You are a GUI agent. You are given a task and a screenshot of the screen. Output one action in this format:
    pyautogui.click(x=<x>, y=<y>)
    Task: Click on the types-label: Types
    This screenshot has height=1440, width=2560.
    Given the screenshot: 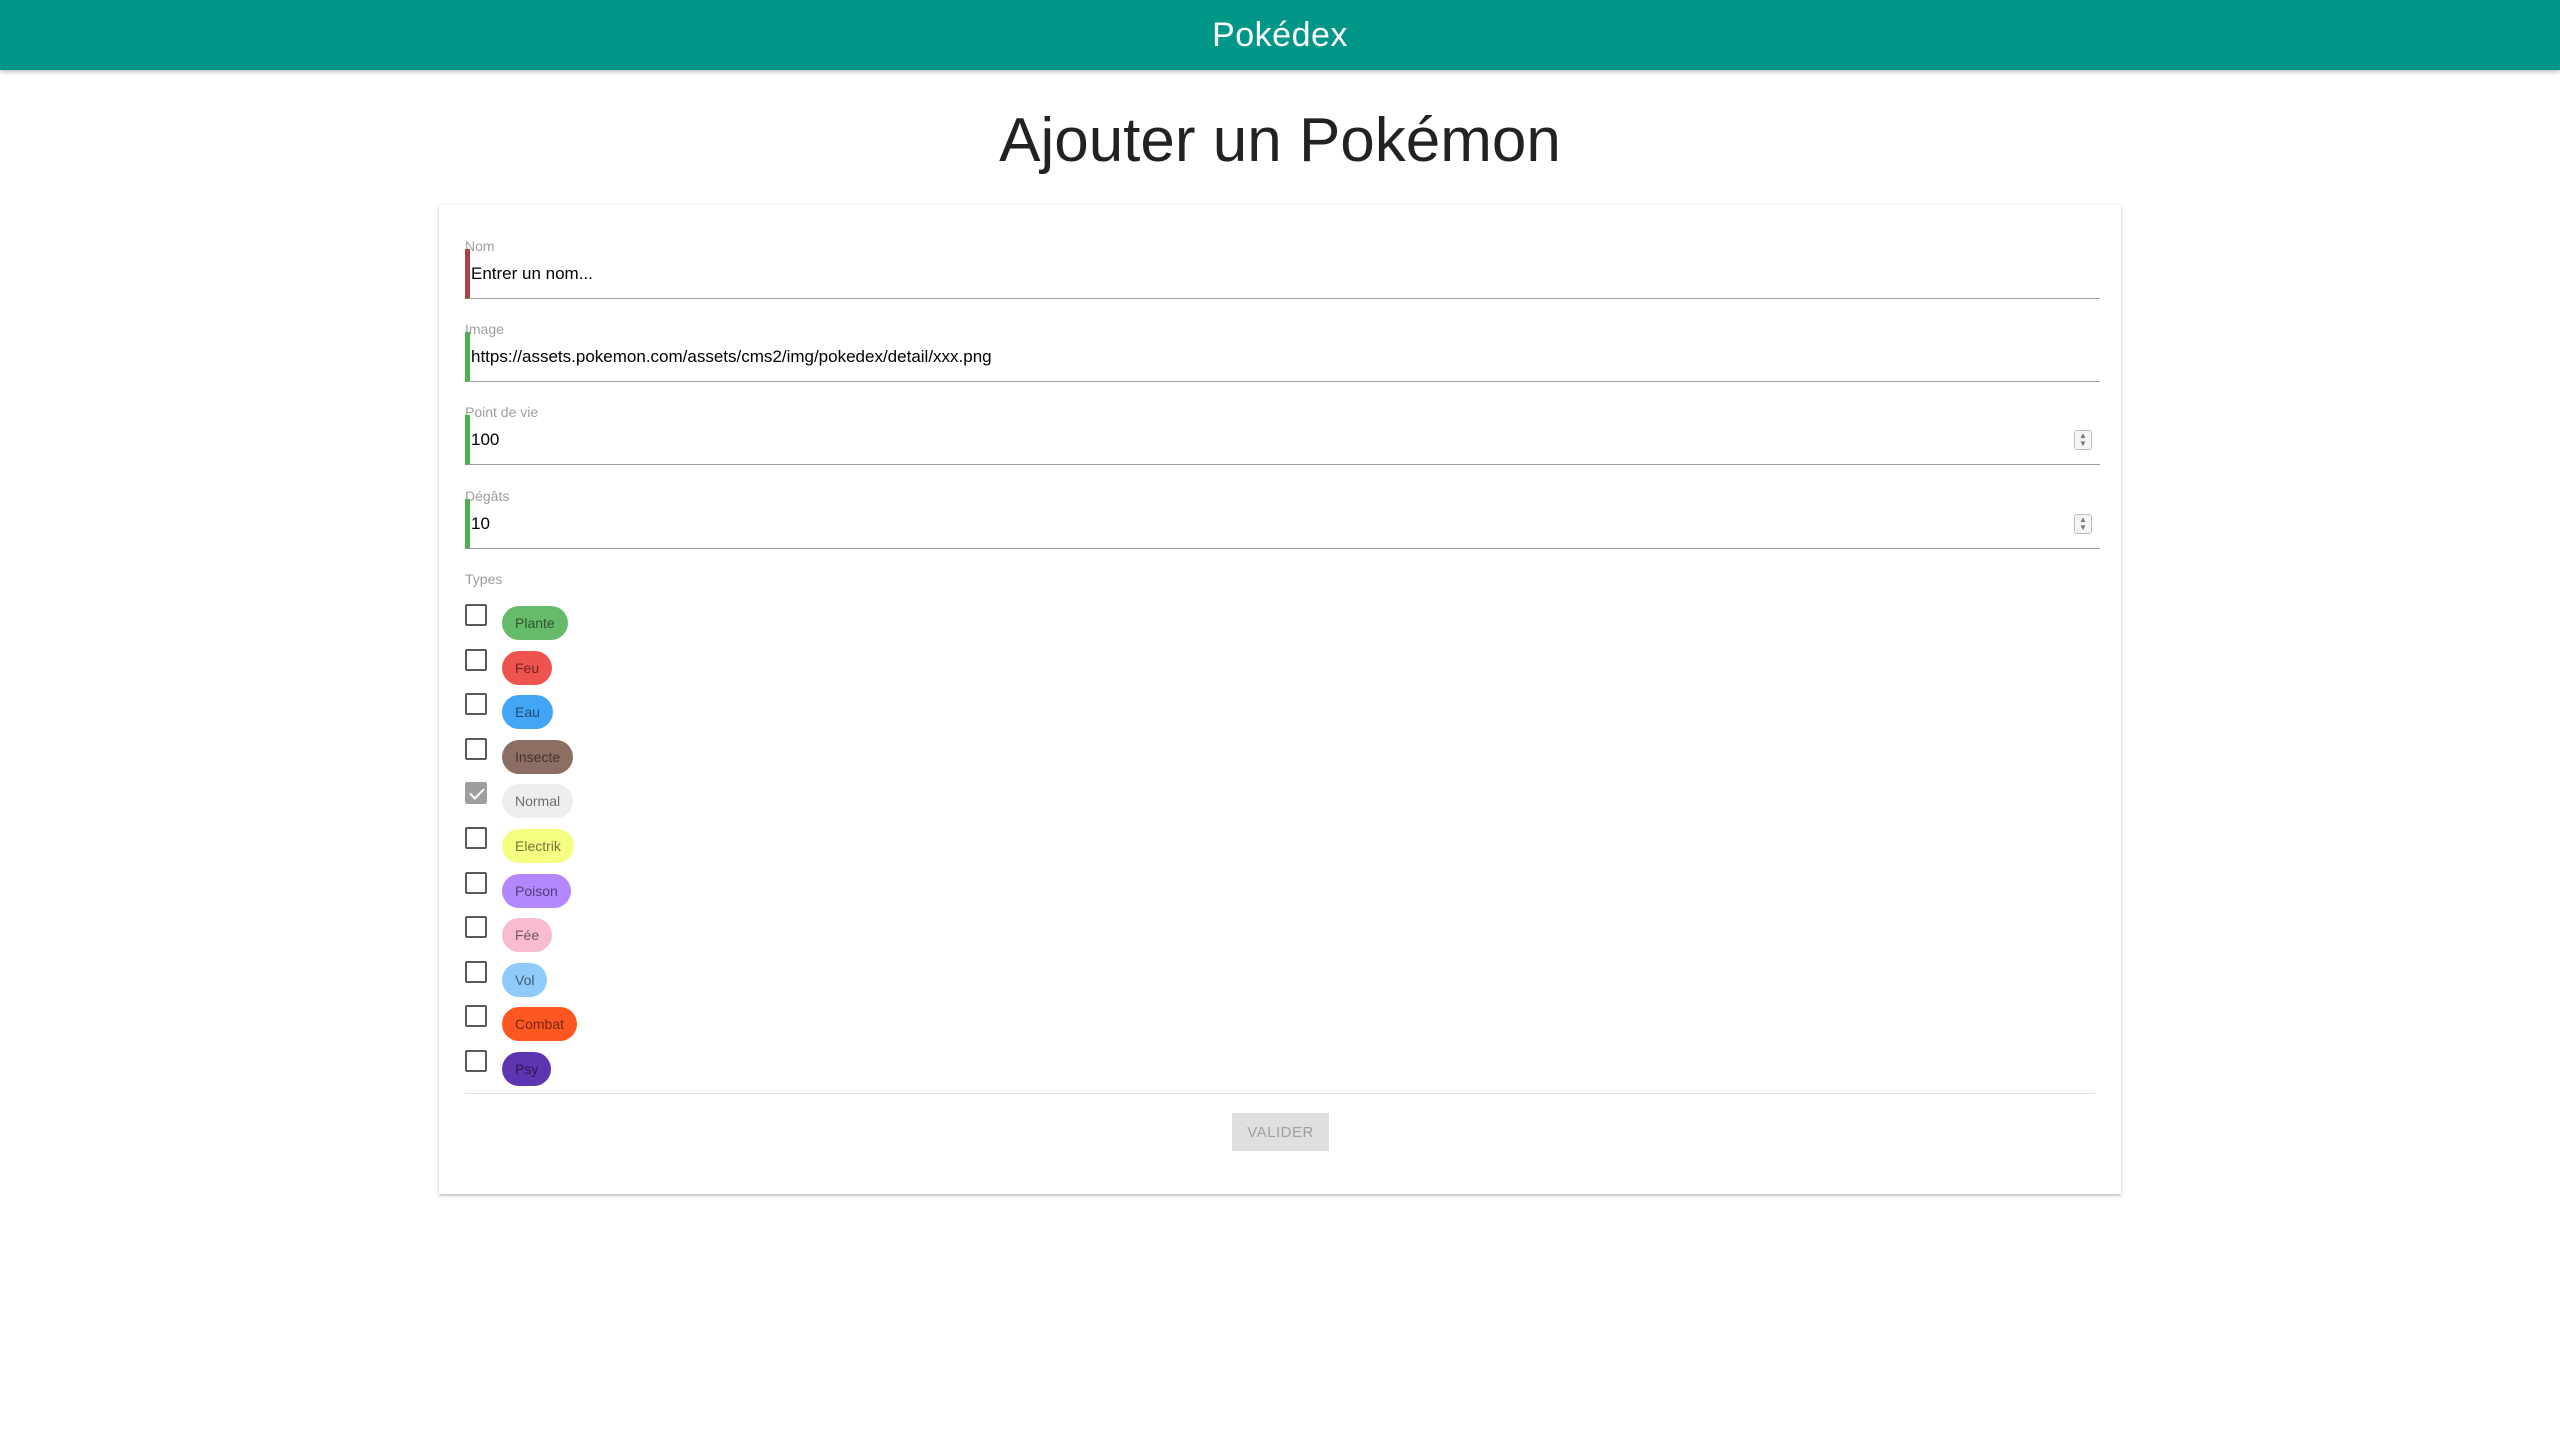 What is the action you would take?
    pyautogui.click(x=484, y=579)
    